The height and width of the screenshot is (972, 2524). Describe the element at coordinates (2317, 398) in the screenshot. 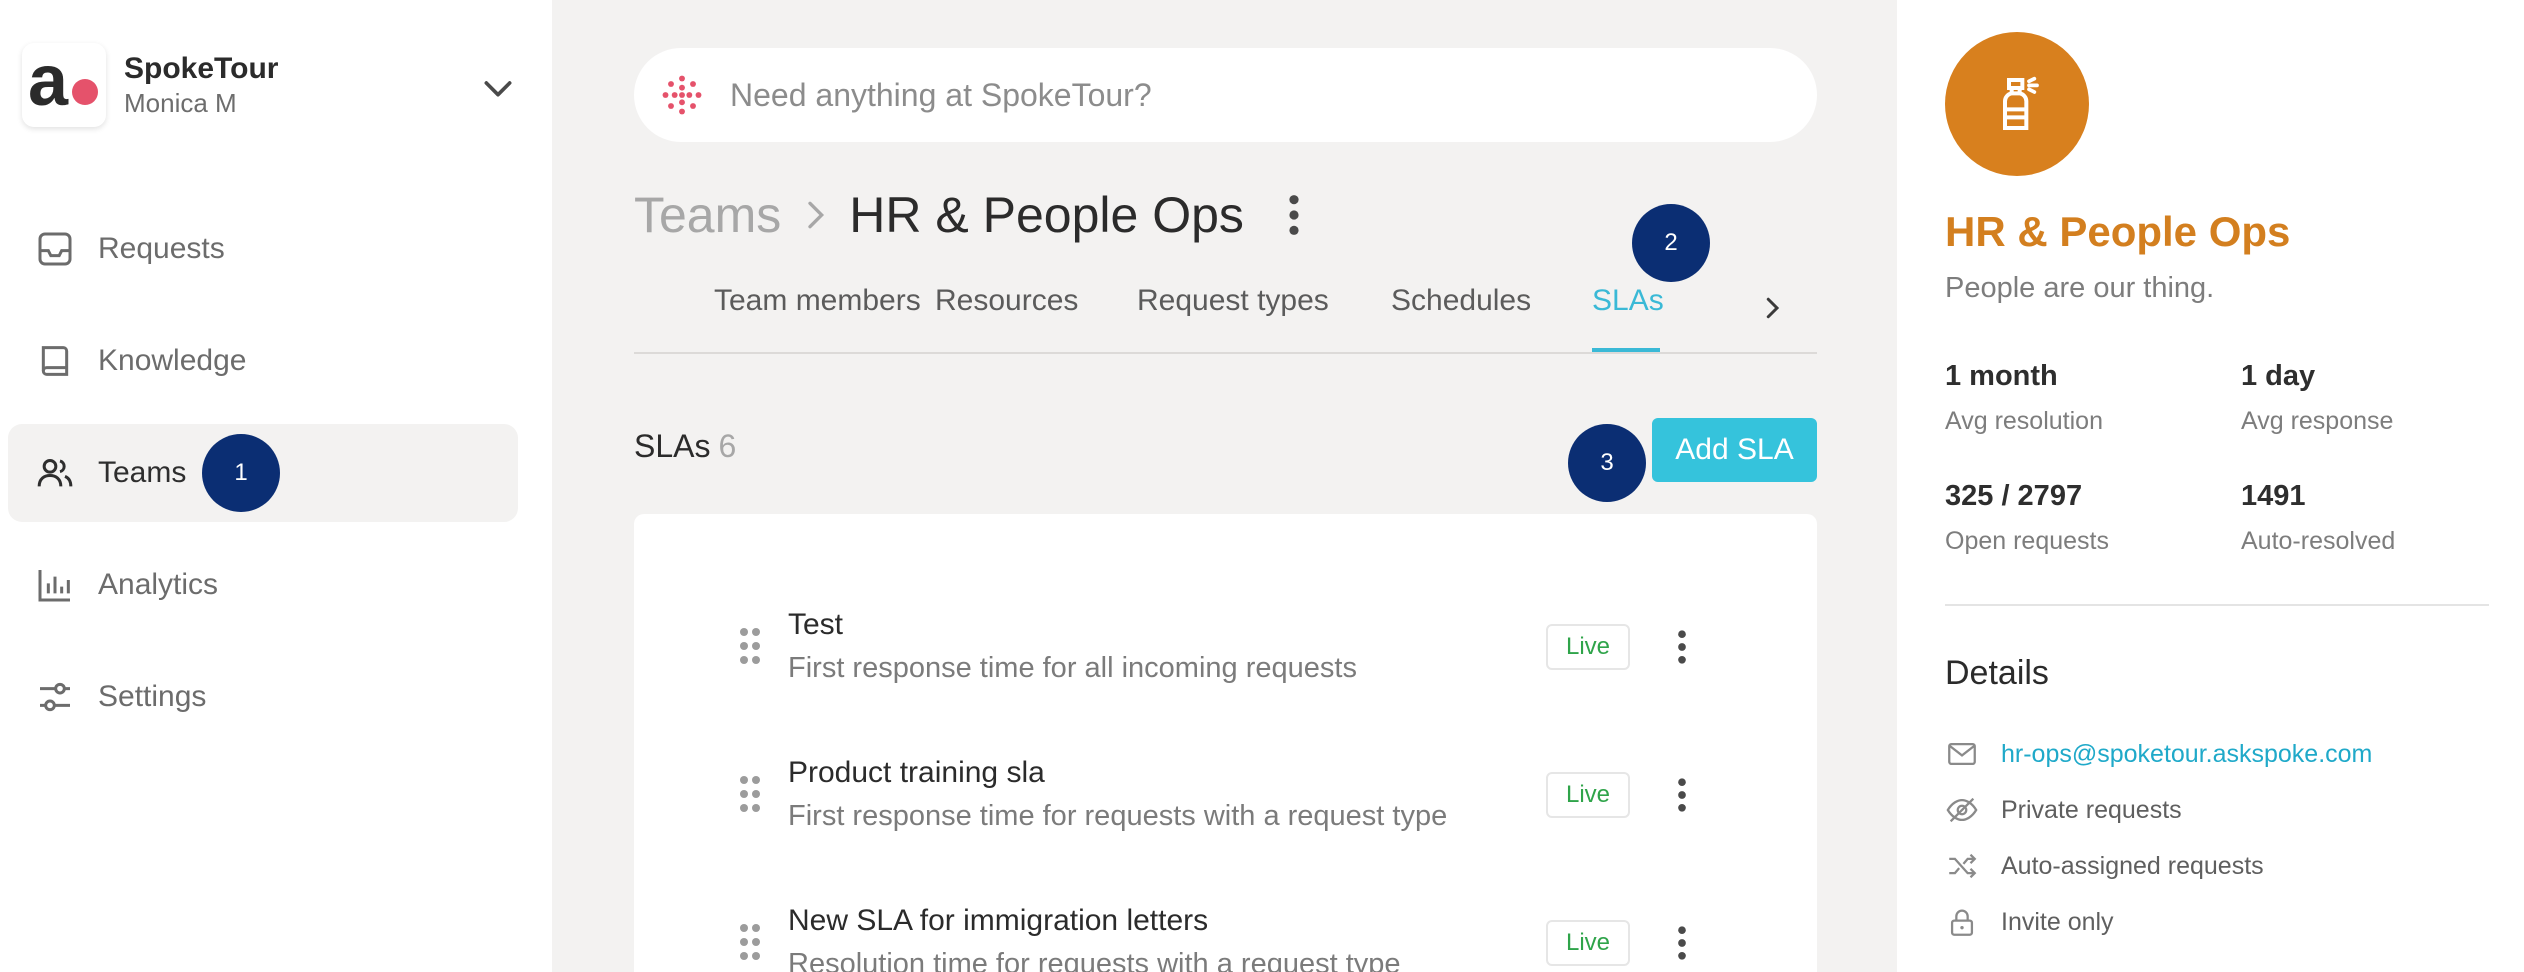

I see `stat-avg-response: 1 day Avg response` at that location.